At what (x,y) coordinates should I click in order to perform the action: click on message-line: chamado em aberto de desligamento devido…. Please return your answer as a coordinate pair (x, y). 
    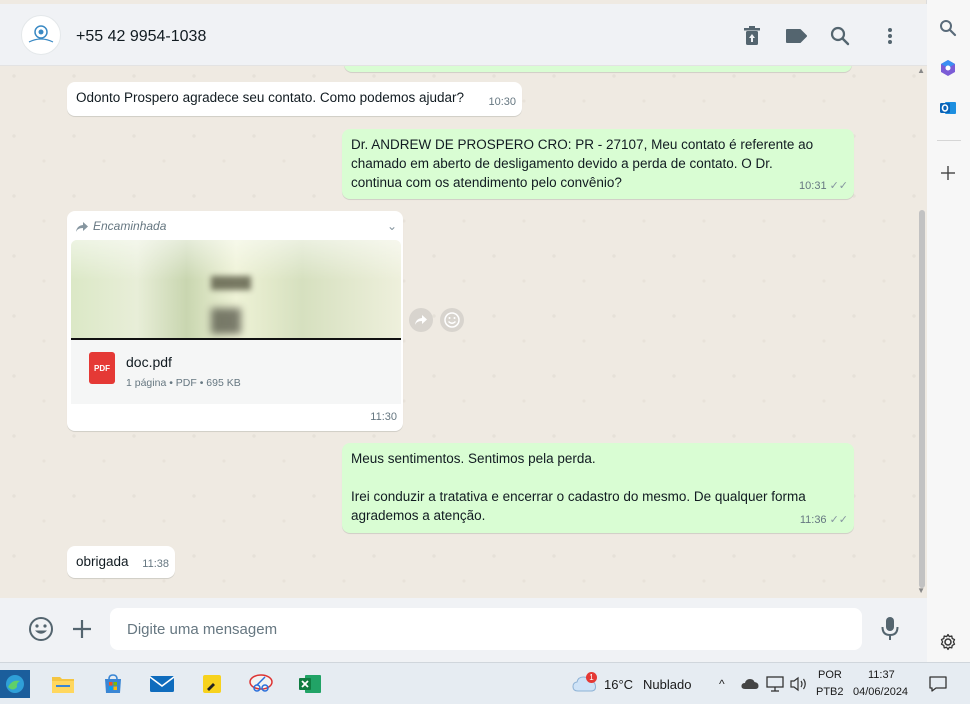
    Looking at the image, I should click on (562, 163).